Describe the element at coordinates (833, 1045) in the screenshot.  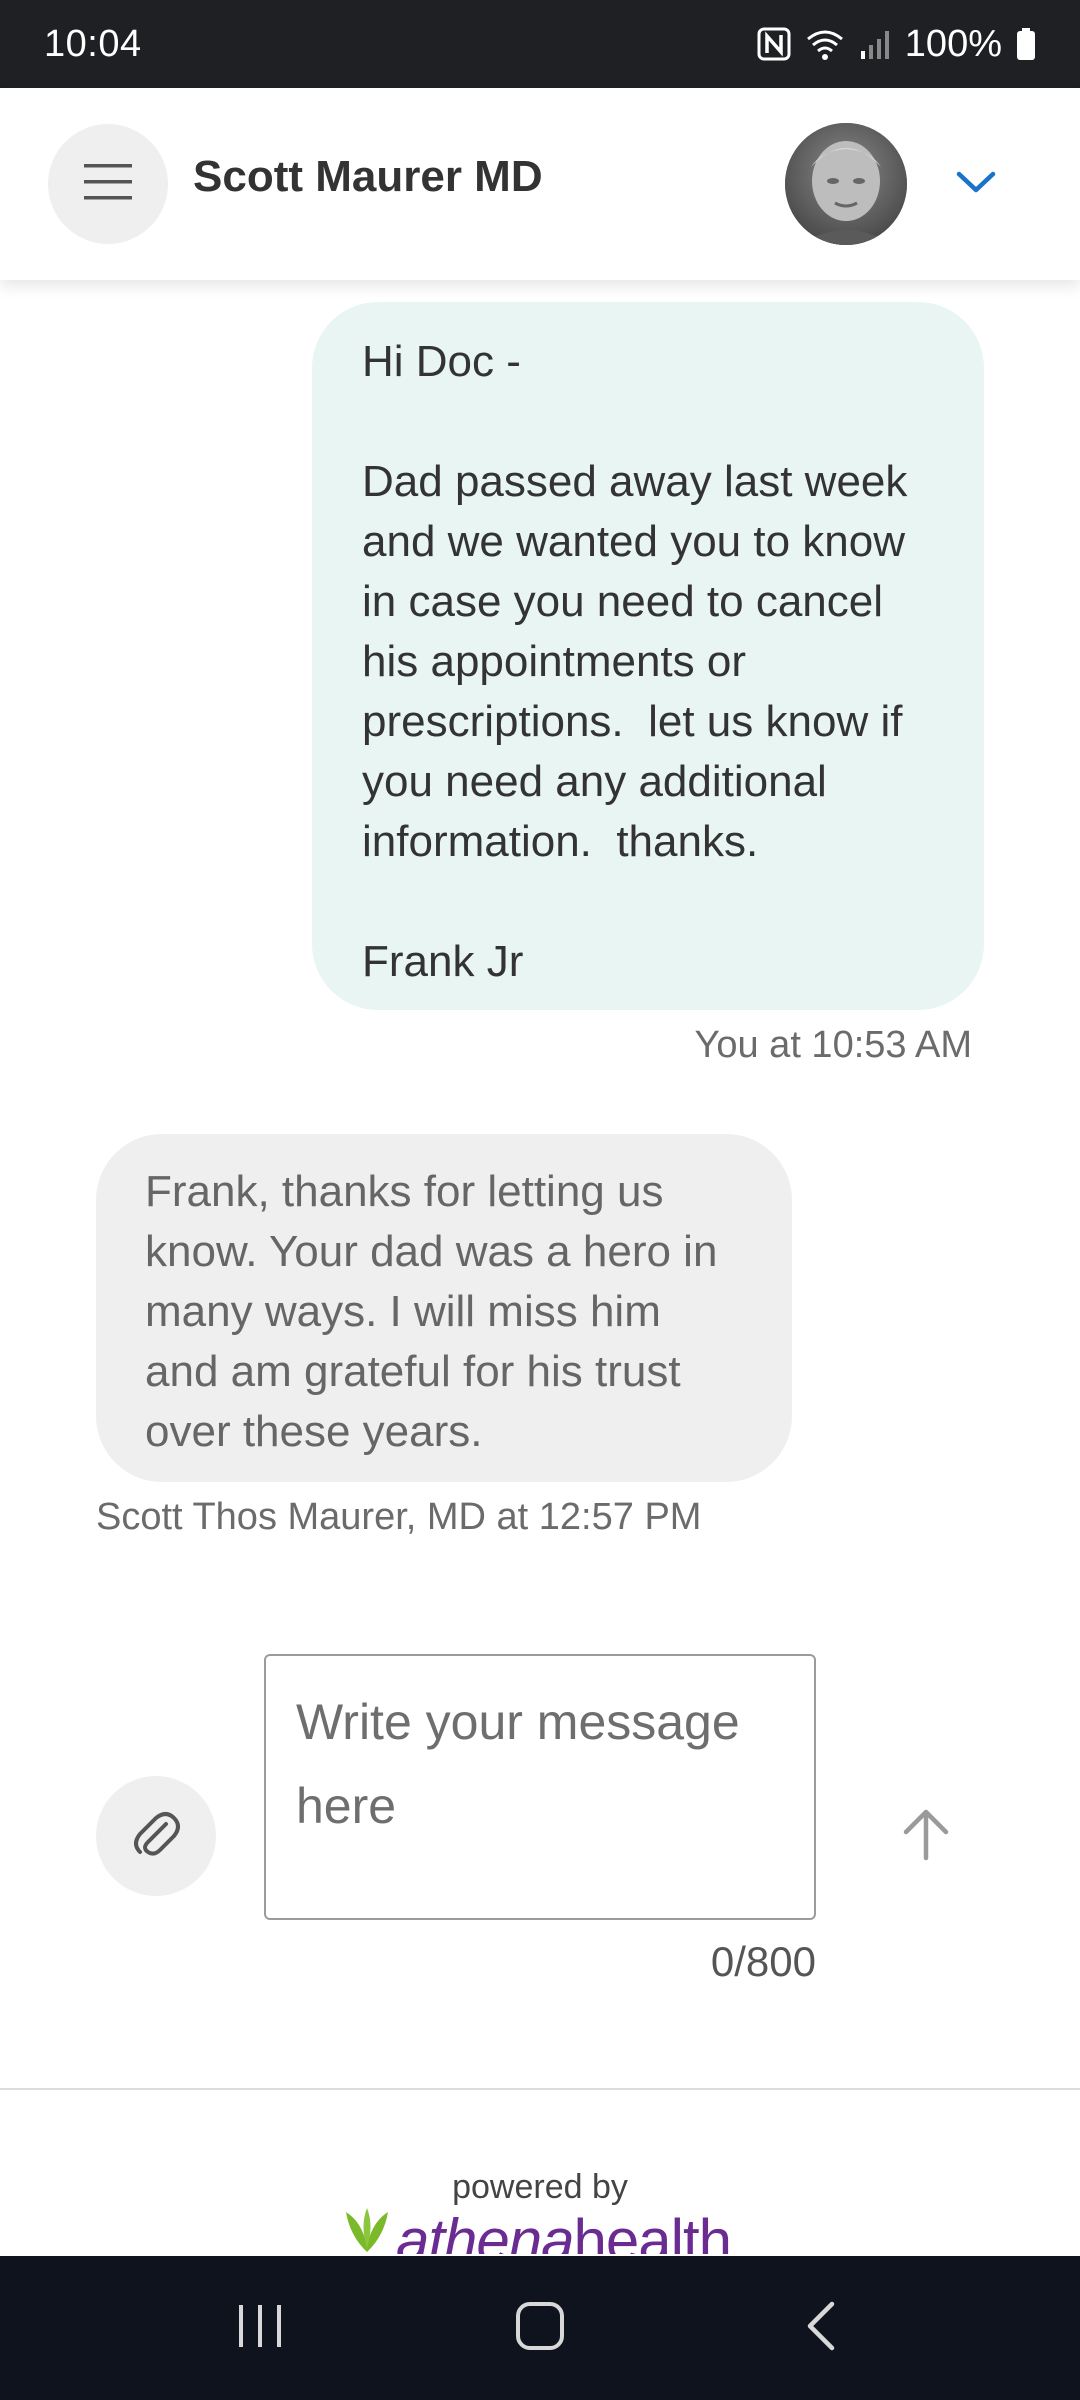
I see `message-meta-outgoing: You at 10:53 AM` at that location.